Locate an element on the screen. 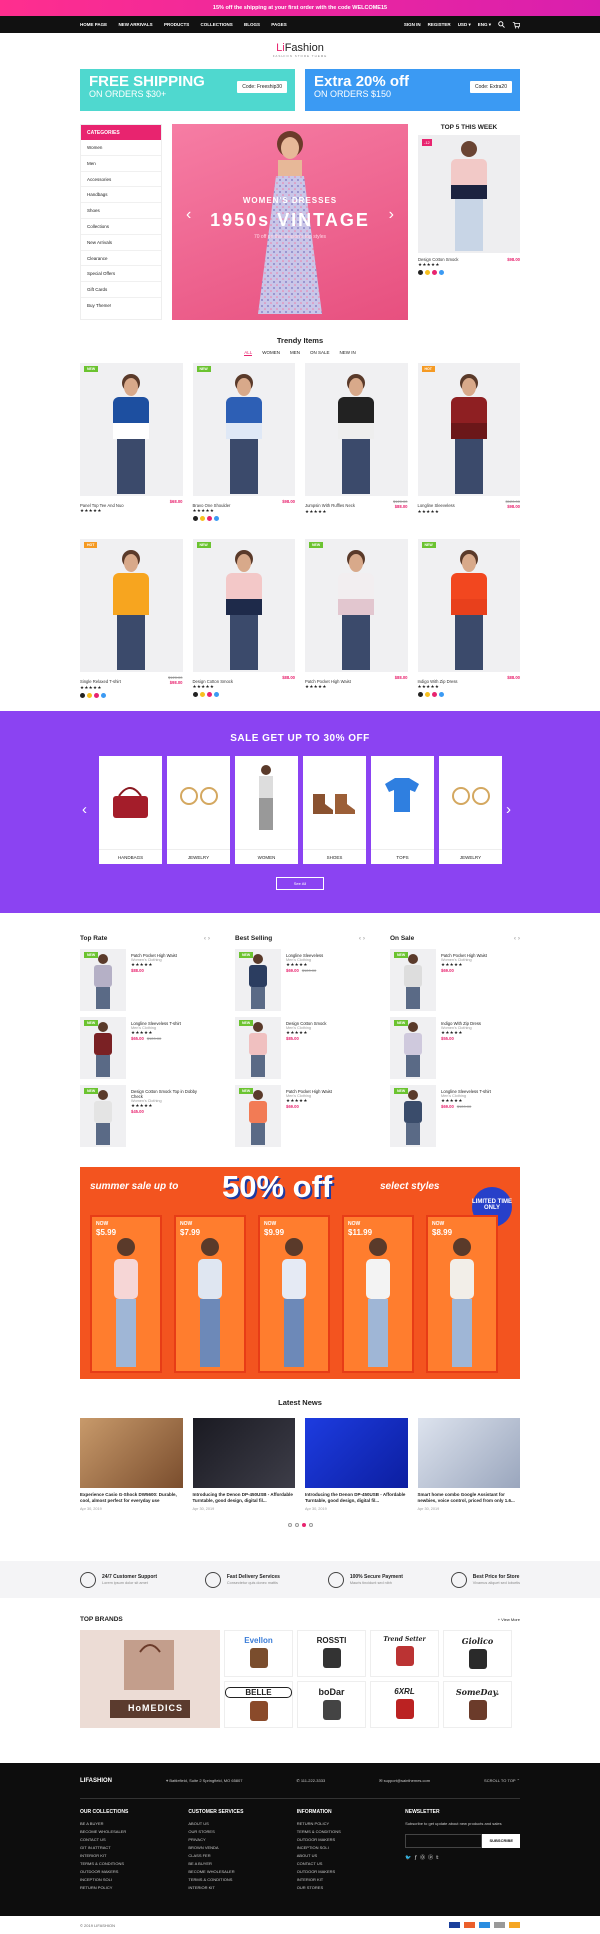  category-item: Gift Cards is located at coordinates (121, 290).